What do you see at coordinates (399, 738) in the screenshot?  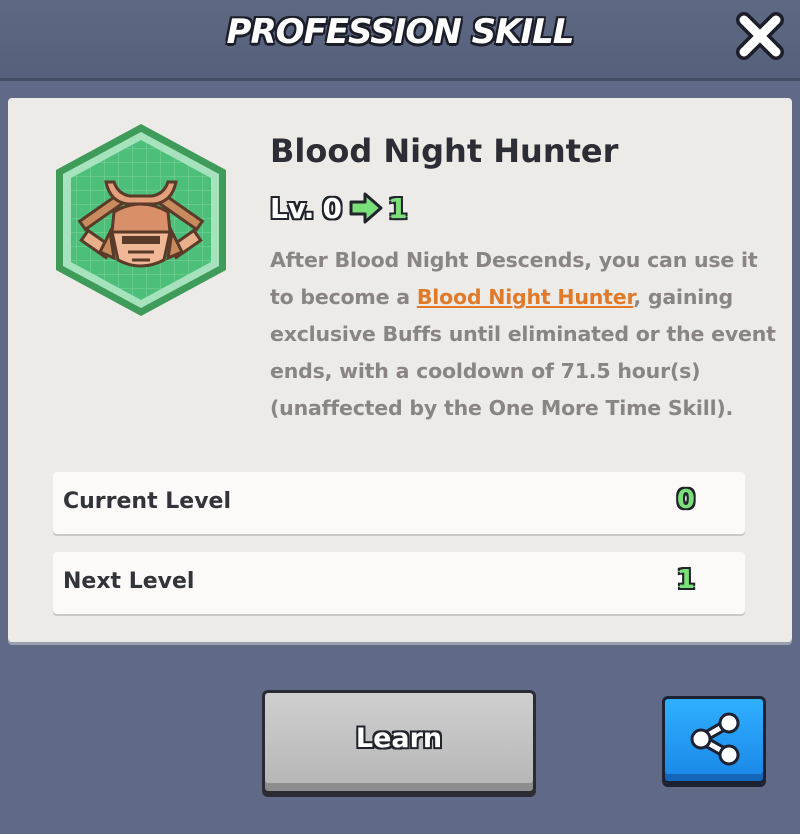 I see `learn-button-label: Learn` at bounding box center [399, 738].